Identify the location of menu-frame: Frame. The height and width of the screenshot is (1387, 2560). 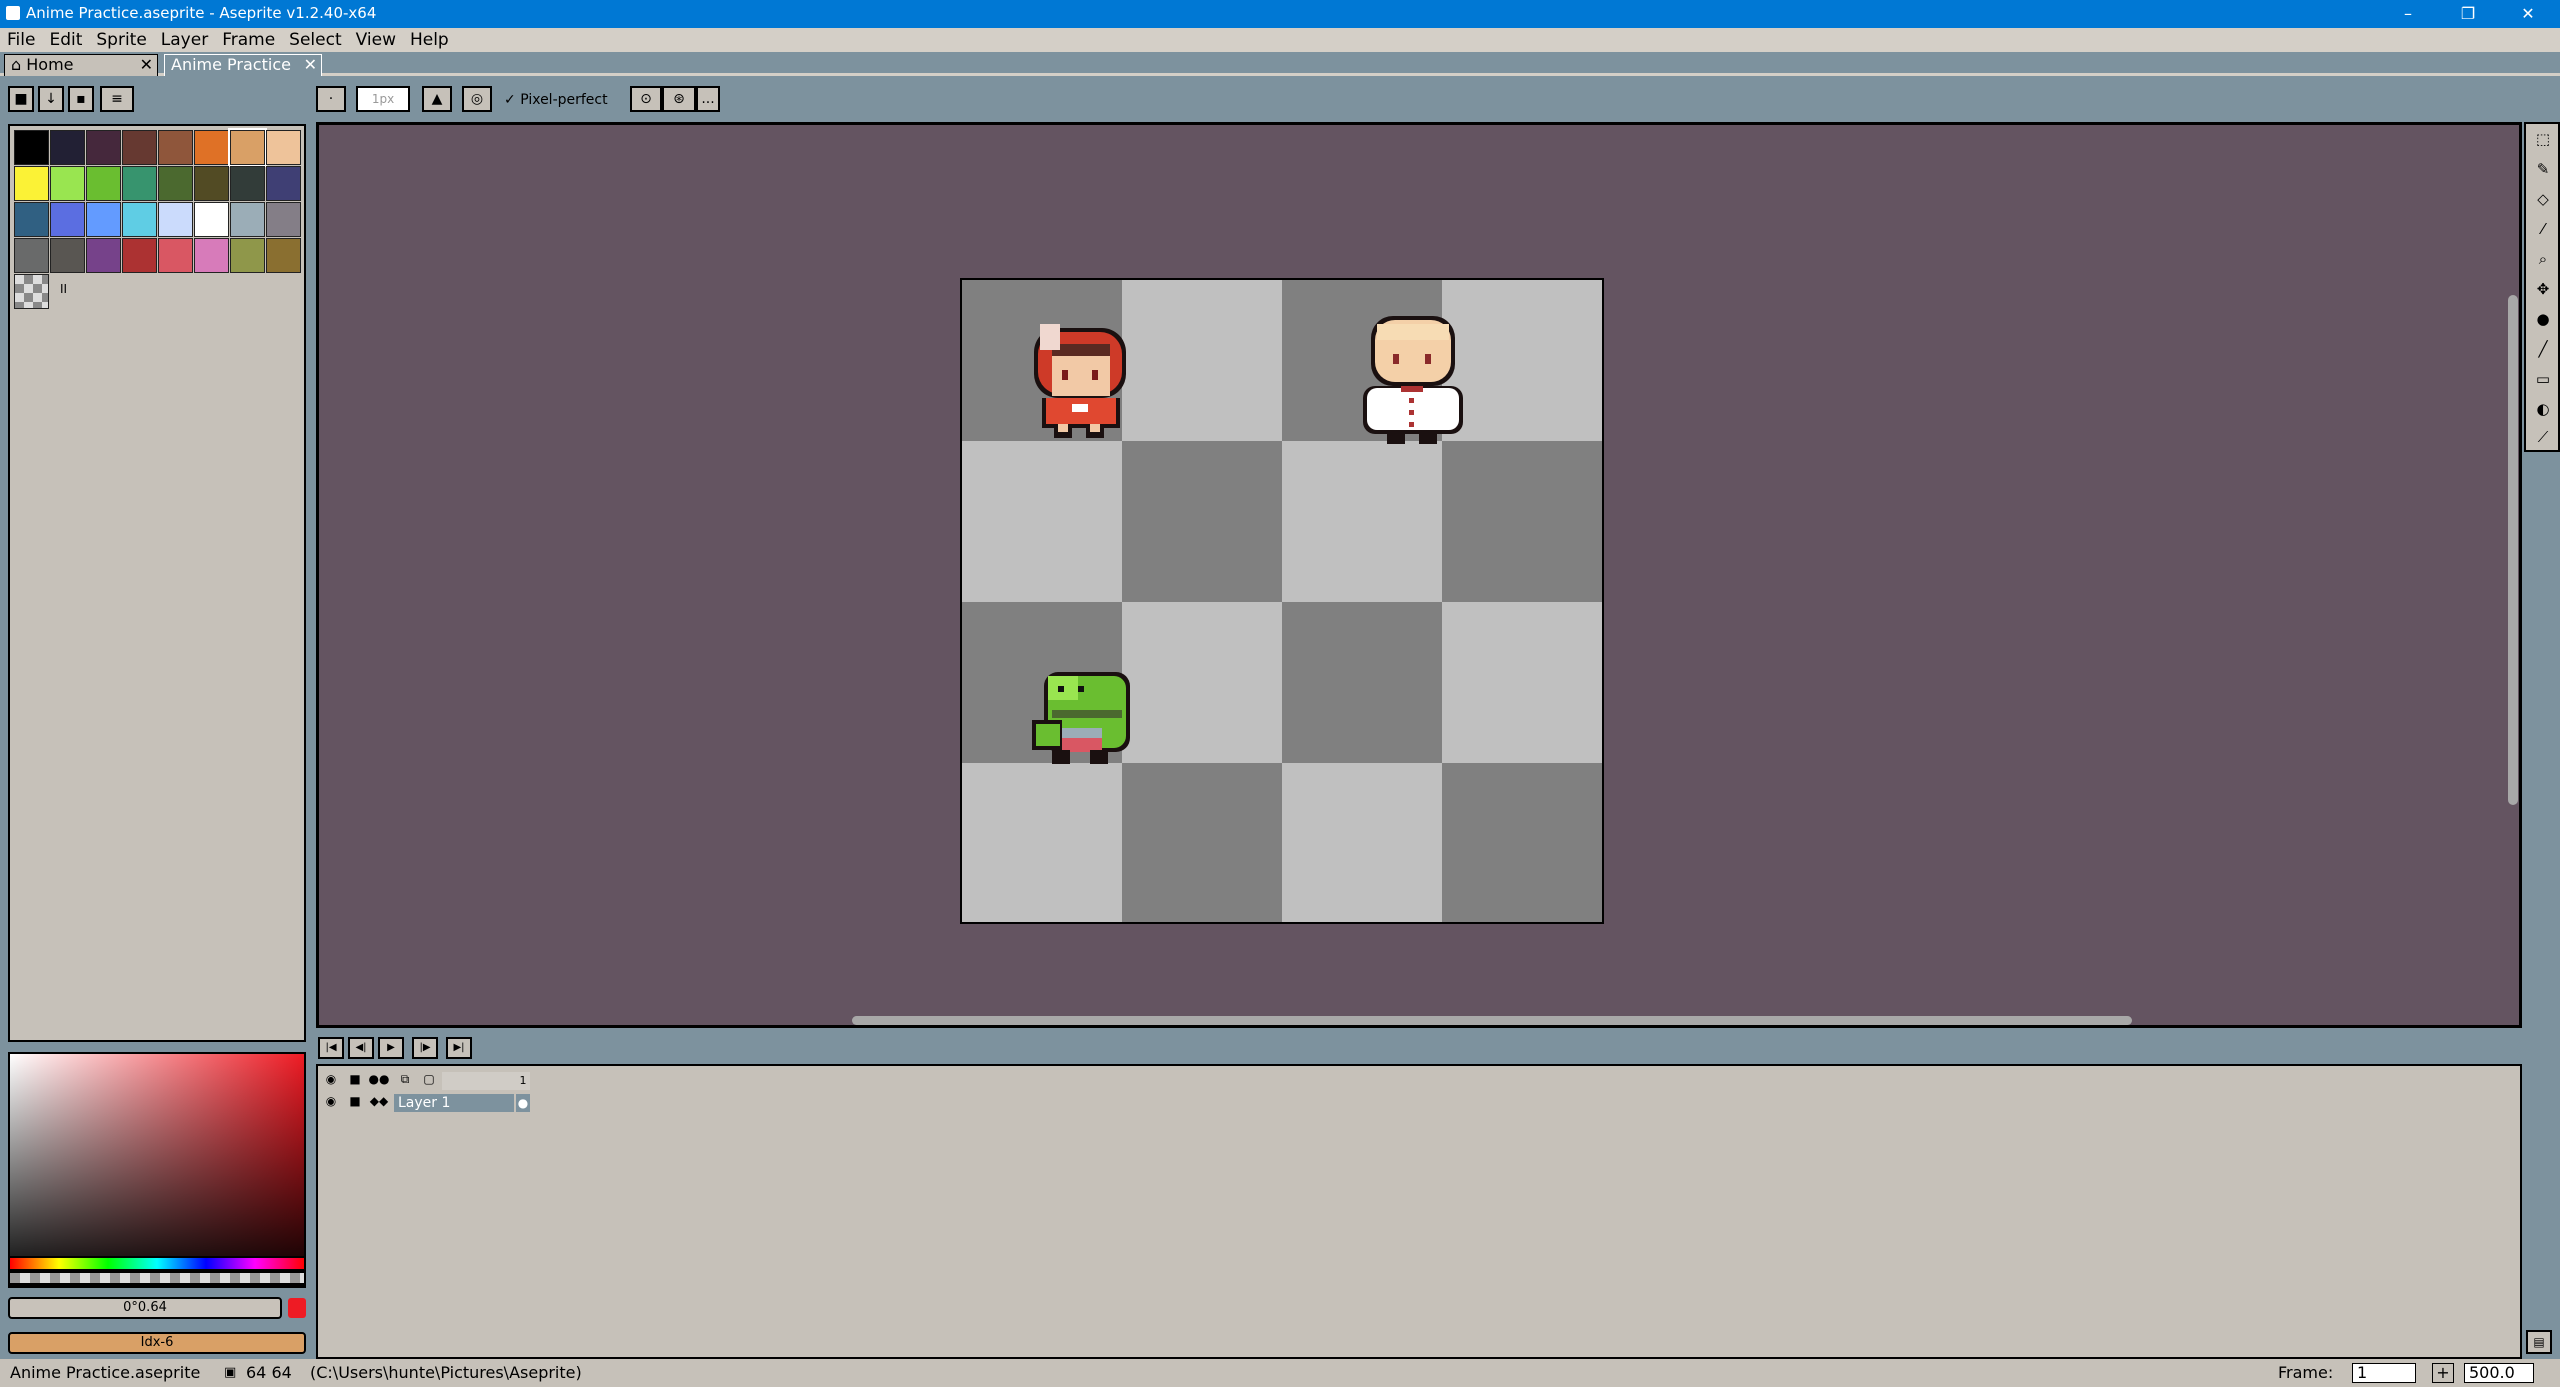
(248, 40).